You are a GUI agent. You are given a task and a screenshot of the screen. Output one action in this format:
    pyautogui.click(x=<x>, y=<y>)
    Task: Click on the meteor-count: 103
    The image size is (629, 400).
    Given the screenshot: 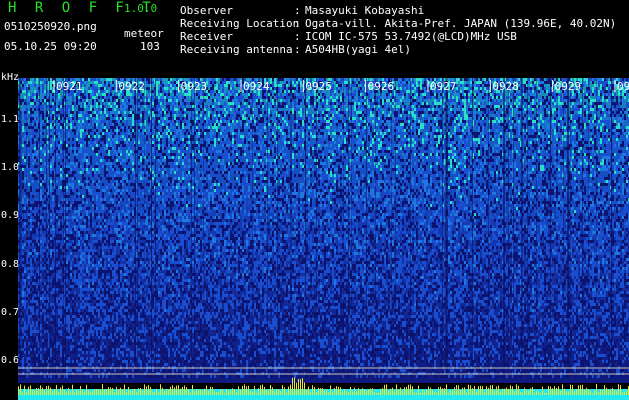 What is the action you would take?
    pyautogui.click(x=150, y=46)
    